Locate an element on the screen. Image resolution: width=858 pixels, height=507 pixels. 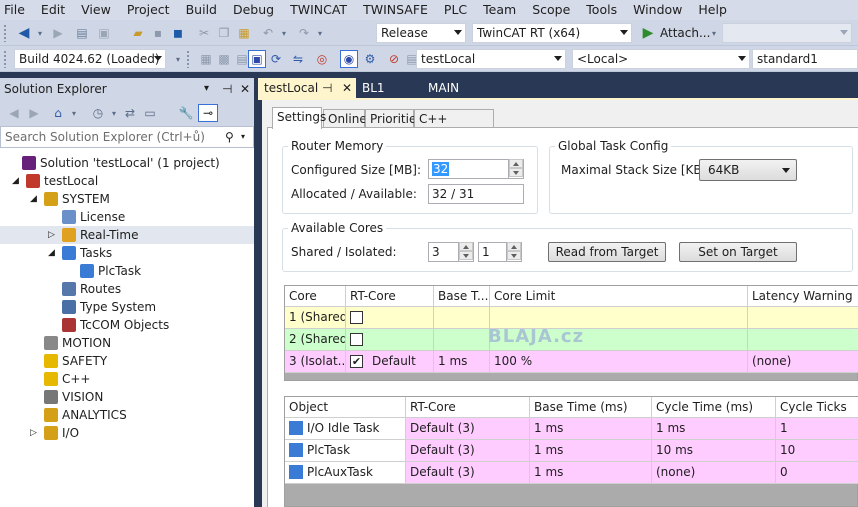
menu-help: Help is located at coordinates (713, 10).